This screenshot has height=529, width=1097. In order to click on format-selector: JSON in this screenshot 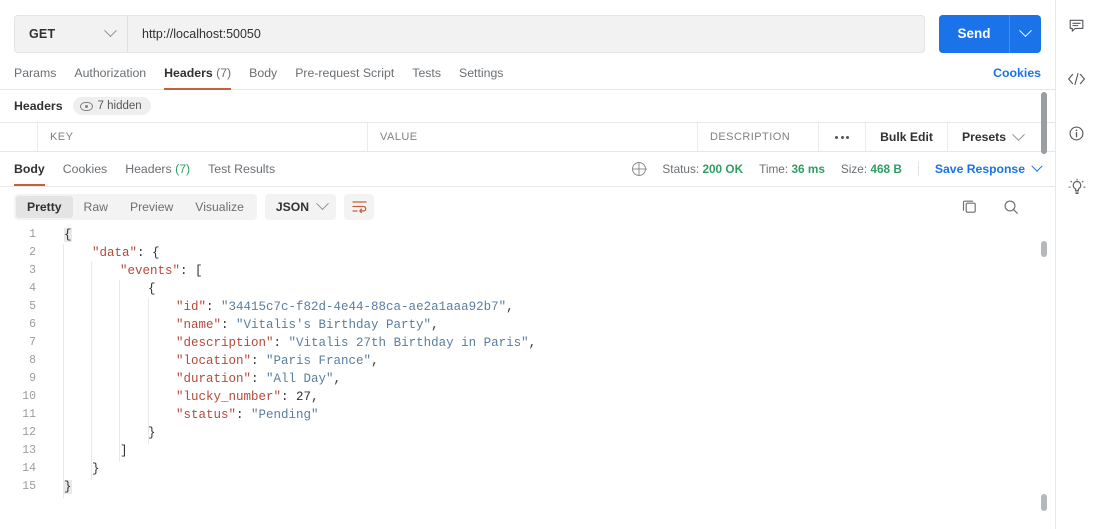, I will do `click(300, 206)`.